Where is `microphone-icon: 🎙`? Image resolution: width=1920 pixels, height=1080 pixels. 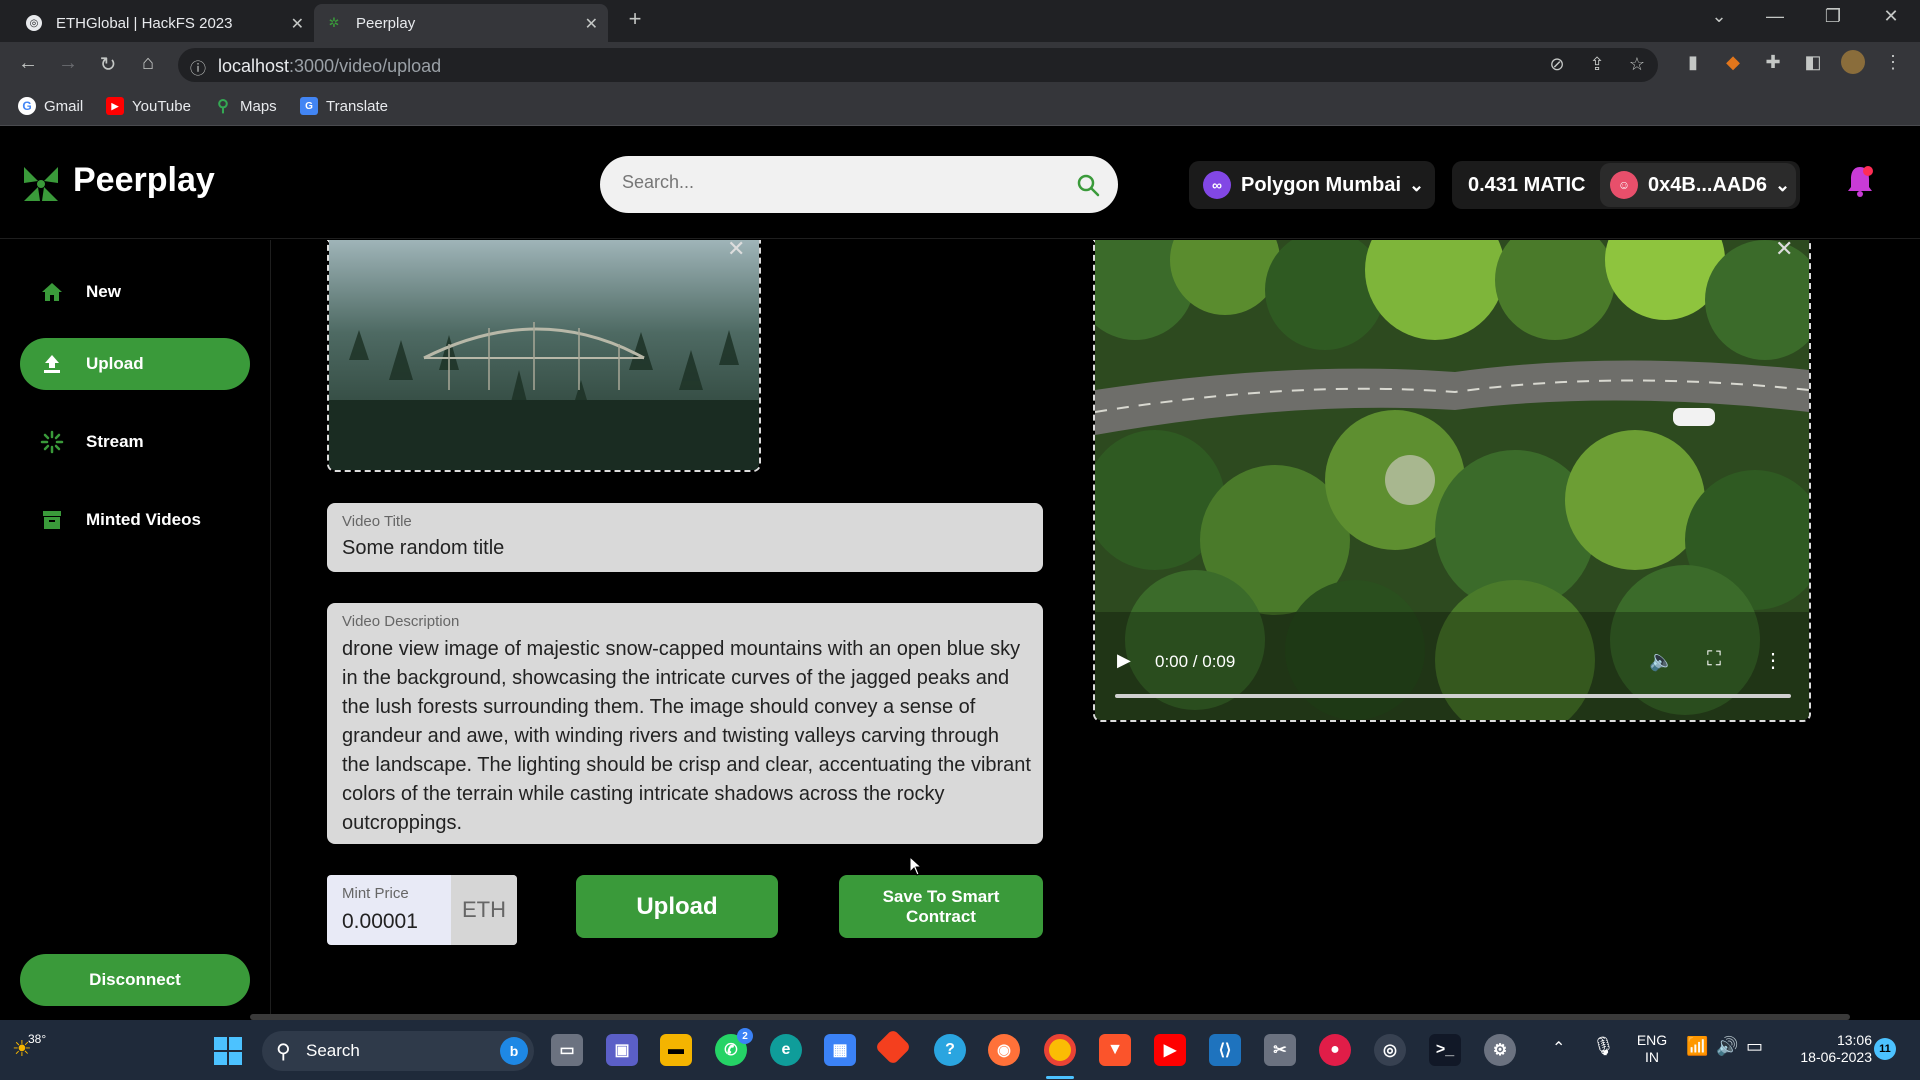
microphone-icon: 🎙 is located at coordinates (1603, 1046).